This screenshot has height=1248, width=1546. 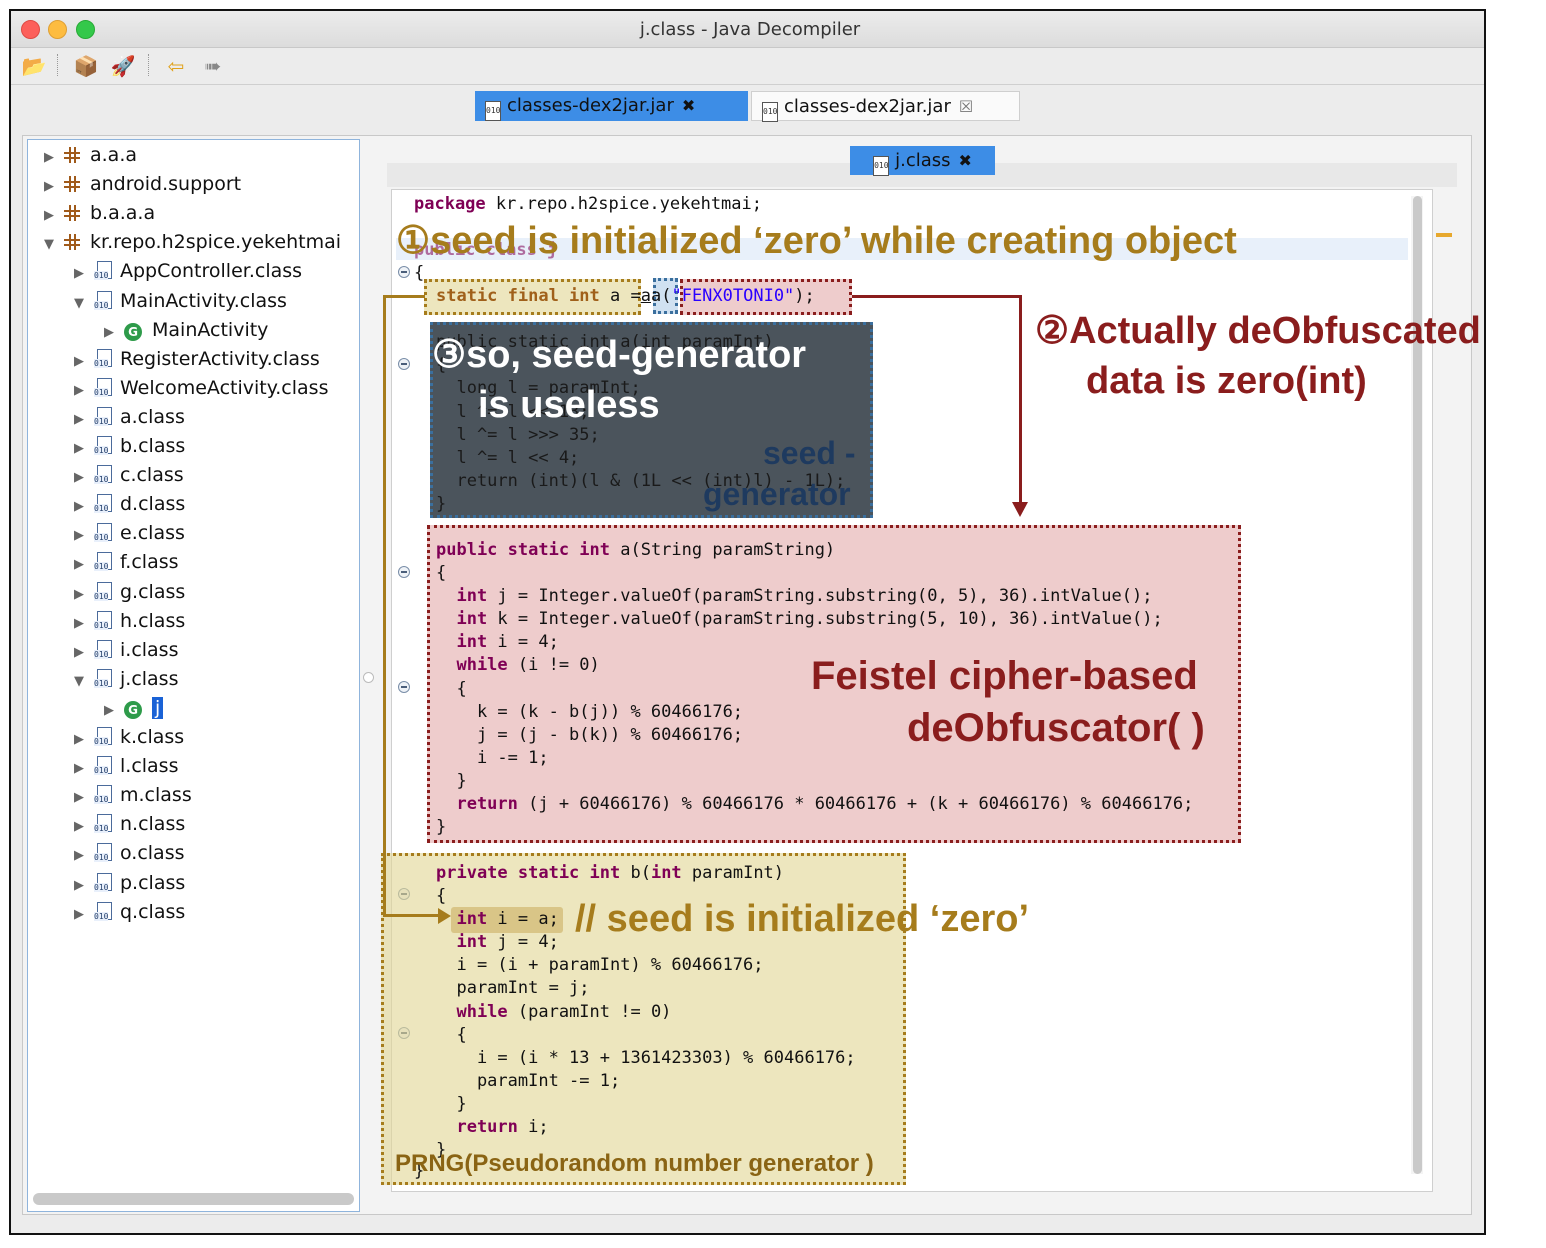 I want to click on tree-item-2: ▶ b.a.a.a, so click(x=96, y=213).